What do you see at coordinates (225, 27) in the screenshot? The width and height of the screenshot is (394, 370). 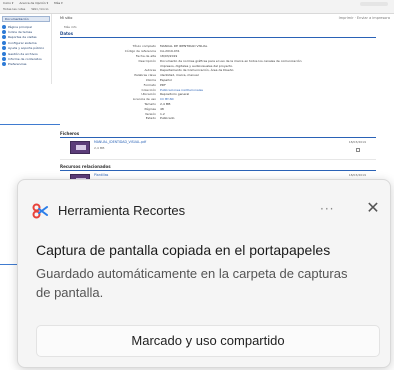 I see `sub-breadcrumb: Más info` at bounding box center [225, 27].